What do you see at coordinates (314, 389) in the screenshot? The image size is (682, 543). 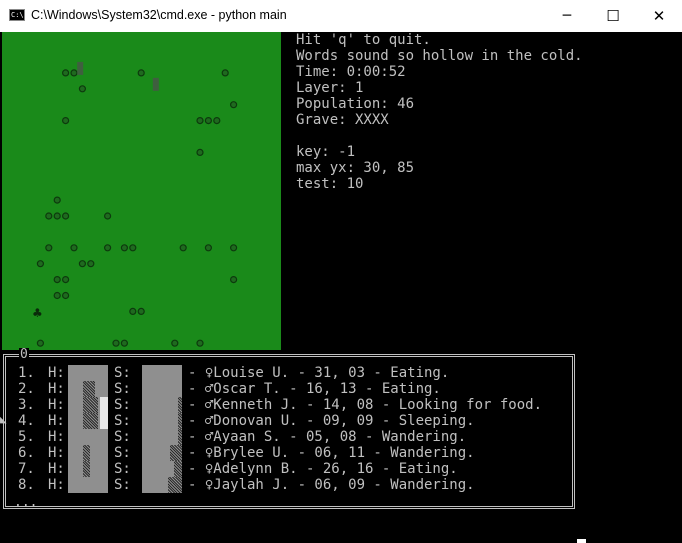 I see `person-status: - ♂Oscar T. - 16, 13 - Eating.` at bounding box center [314, 389].